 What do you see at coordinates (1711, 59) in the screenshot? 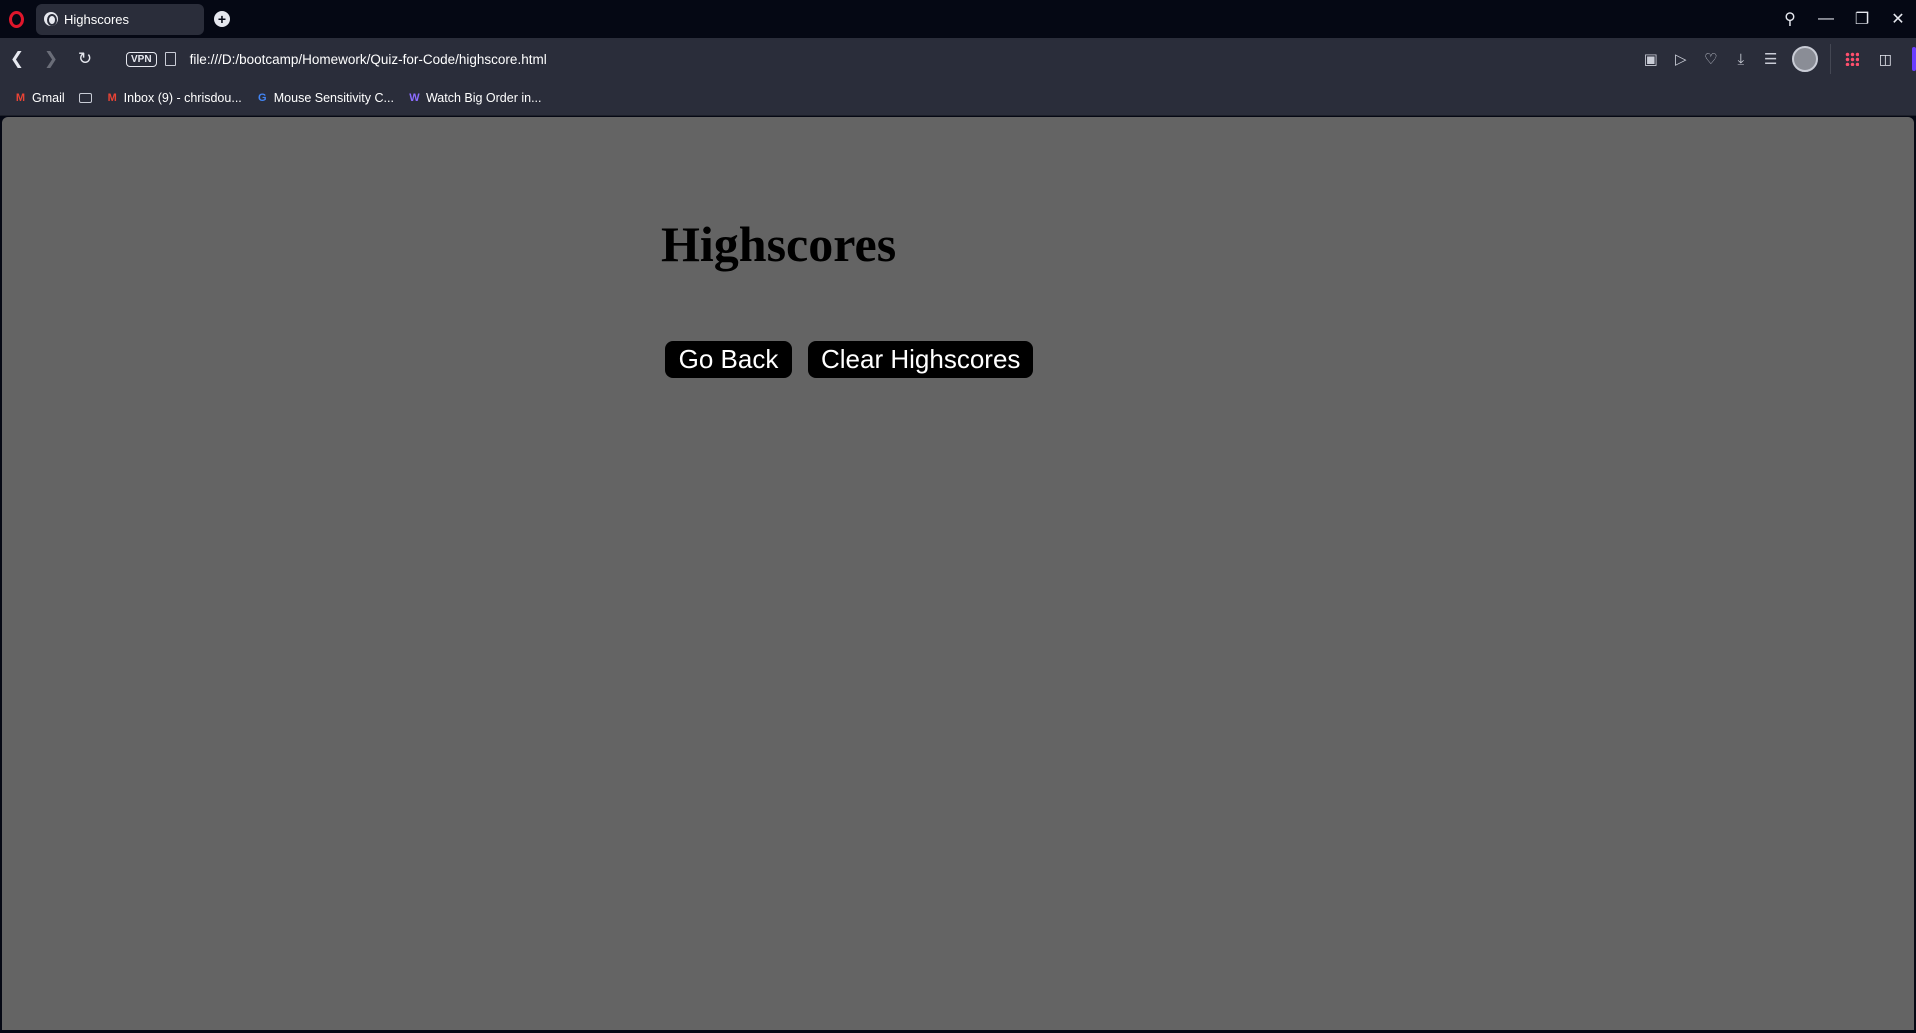
I see `heart-icon: ♡` at bounding box center [1711, 59].